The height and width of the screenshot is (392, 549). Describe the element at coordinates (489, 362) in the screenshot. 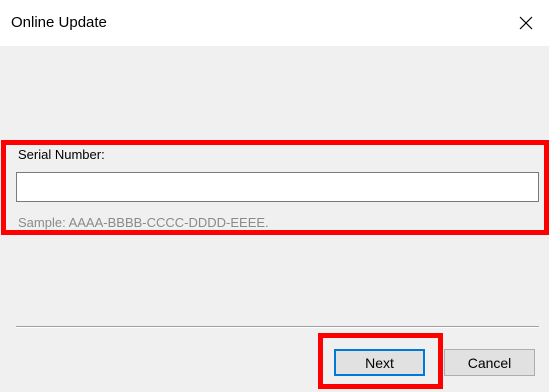

I see `cancel-button: Cancel` at that location.